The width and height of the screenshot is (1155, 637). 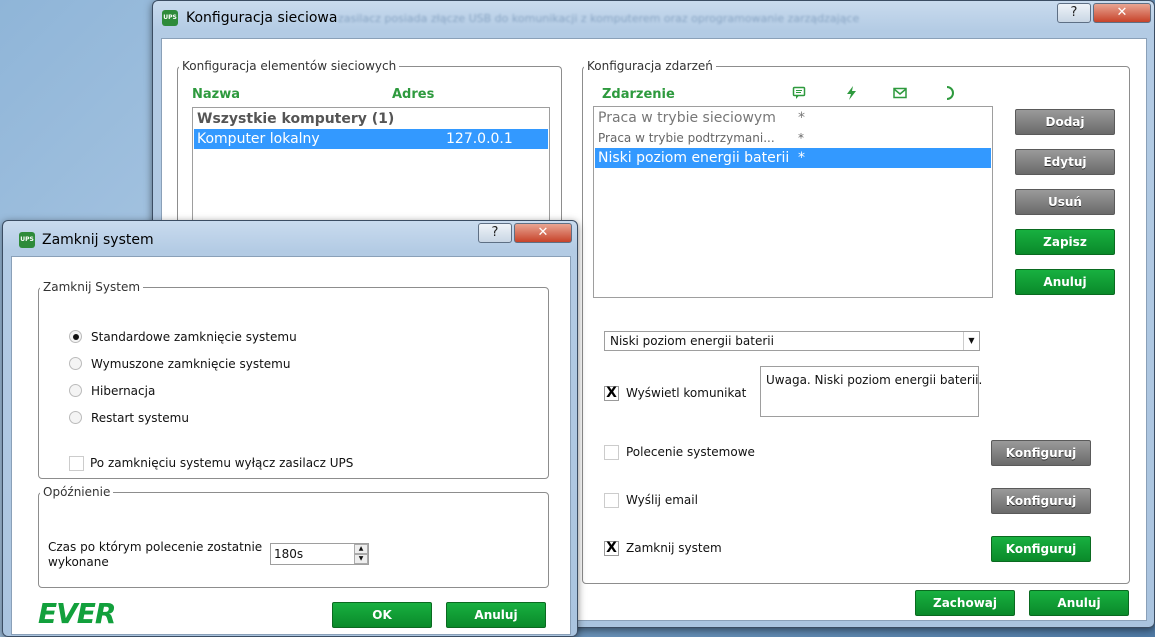 What do you see at coordinates (971, 341) in the screenshot?
I see `chevron-down-icon: ▼` at bounding box center [971, 341].